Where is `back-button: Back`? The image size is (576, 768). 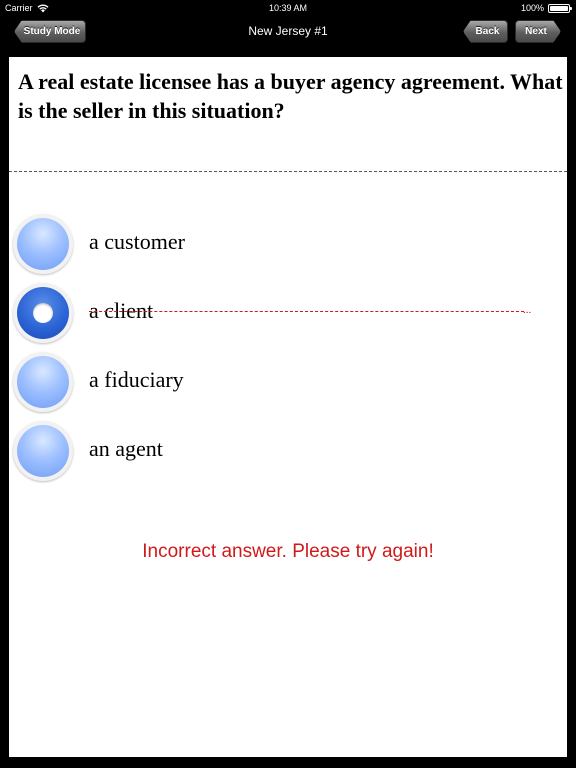
back-button: Back is located at coordinates (485, 31).